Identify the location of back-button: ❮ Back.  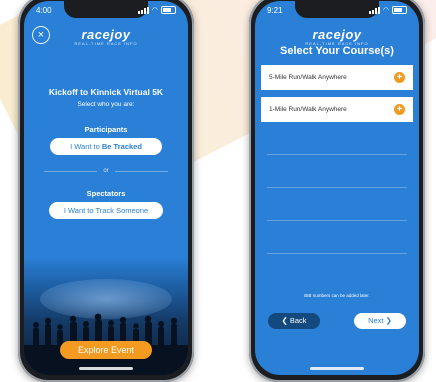
(294, 321).